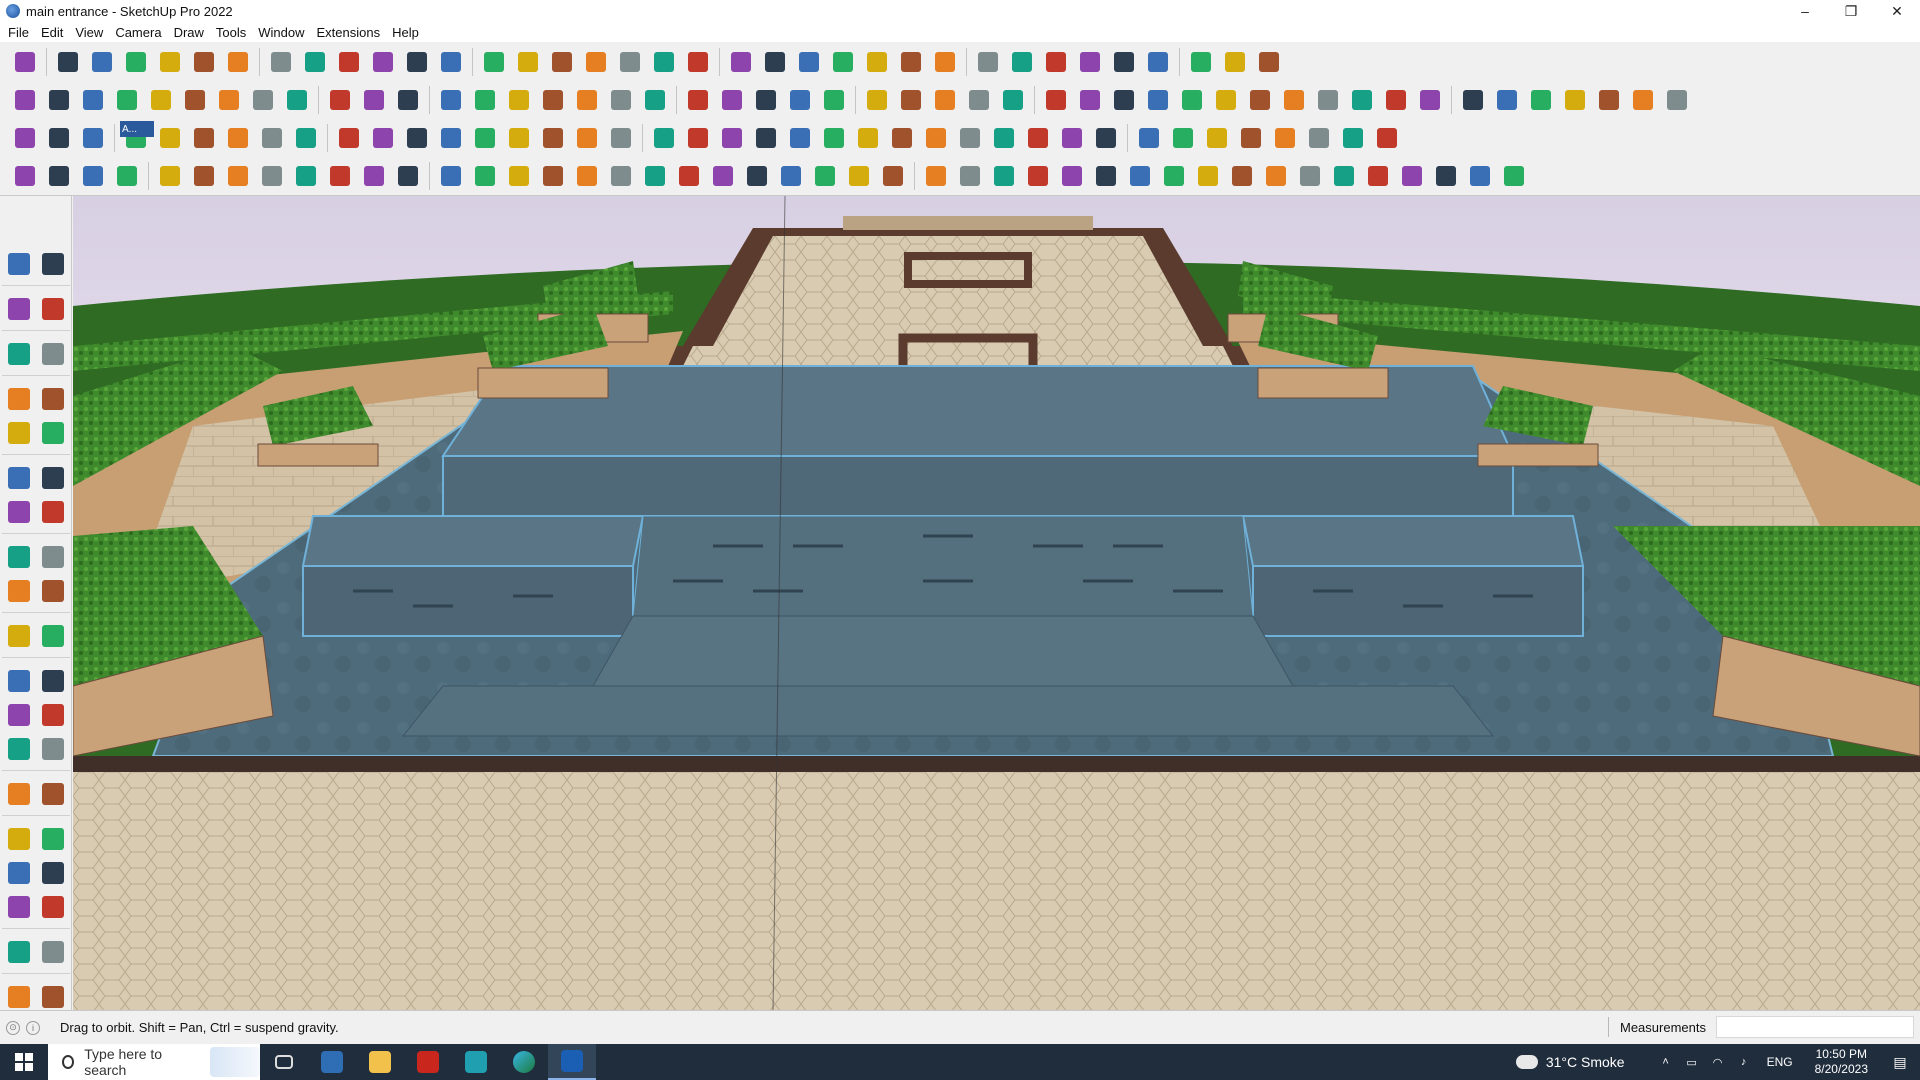  I want to click on menu-extensions: Extensions, so click(351, 32).